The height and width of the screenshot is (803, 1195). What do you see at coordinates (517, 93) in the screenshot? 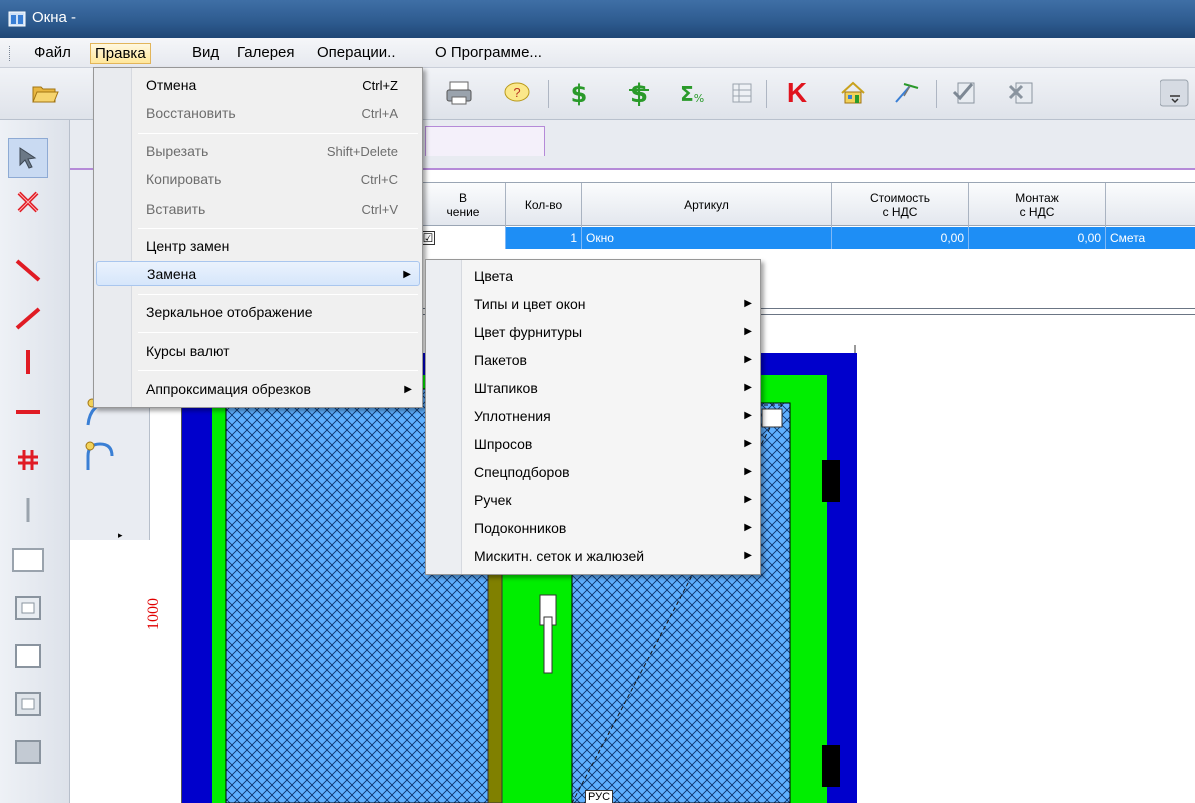
I see `comment-icon: ?` at bounding box center [517, 93].